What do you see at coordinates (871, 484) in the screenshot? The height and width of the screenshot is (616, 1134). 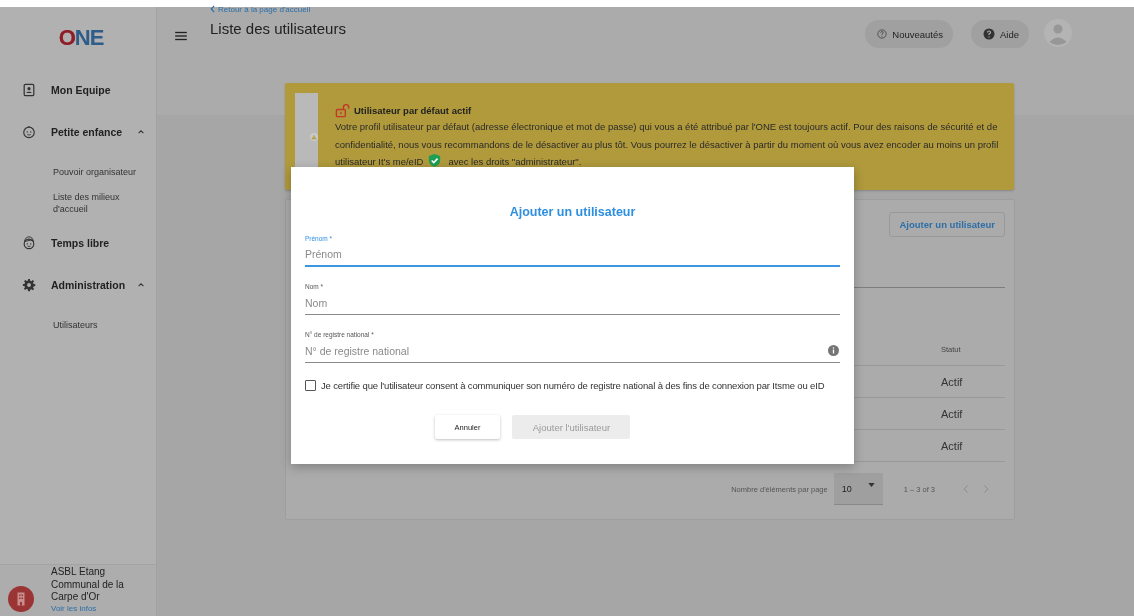 I see `caret-icon` at bounding box center [871, 484].